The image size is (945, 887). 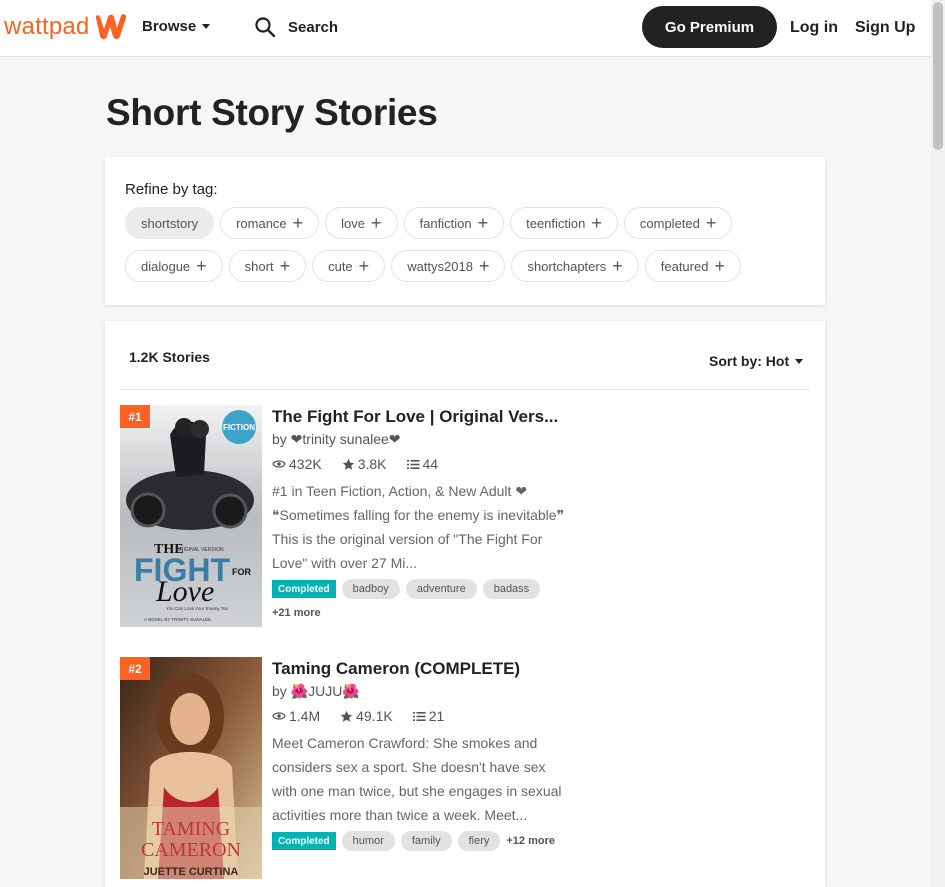 What do you see at coordinates (938, 76) in the screenshot?
I see `scroll-thumb` at bounding box center [938, 76].